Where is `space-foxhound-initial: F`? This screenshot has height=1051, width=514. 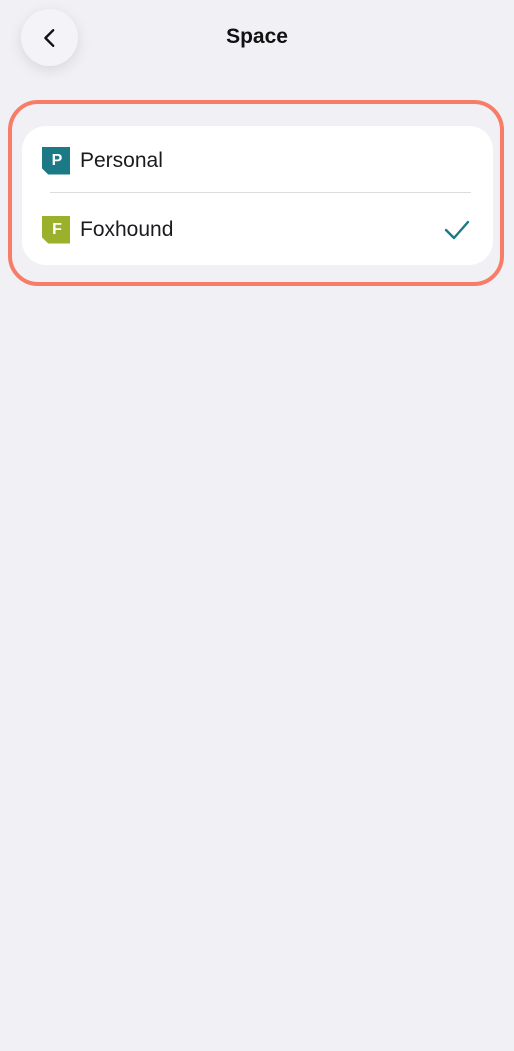 space-foxhound-initial: F is located at coordinates (57, 229).